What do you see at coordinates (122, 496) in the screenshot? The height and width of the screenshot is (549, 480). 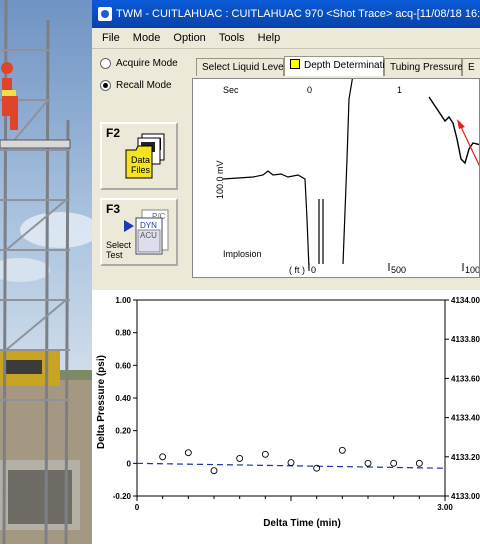 I see `y-tick-label: -0.20` at bounding box center [122, 496].